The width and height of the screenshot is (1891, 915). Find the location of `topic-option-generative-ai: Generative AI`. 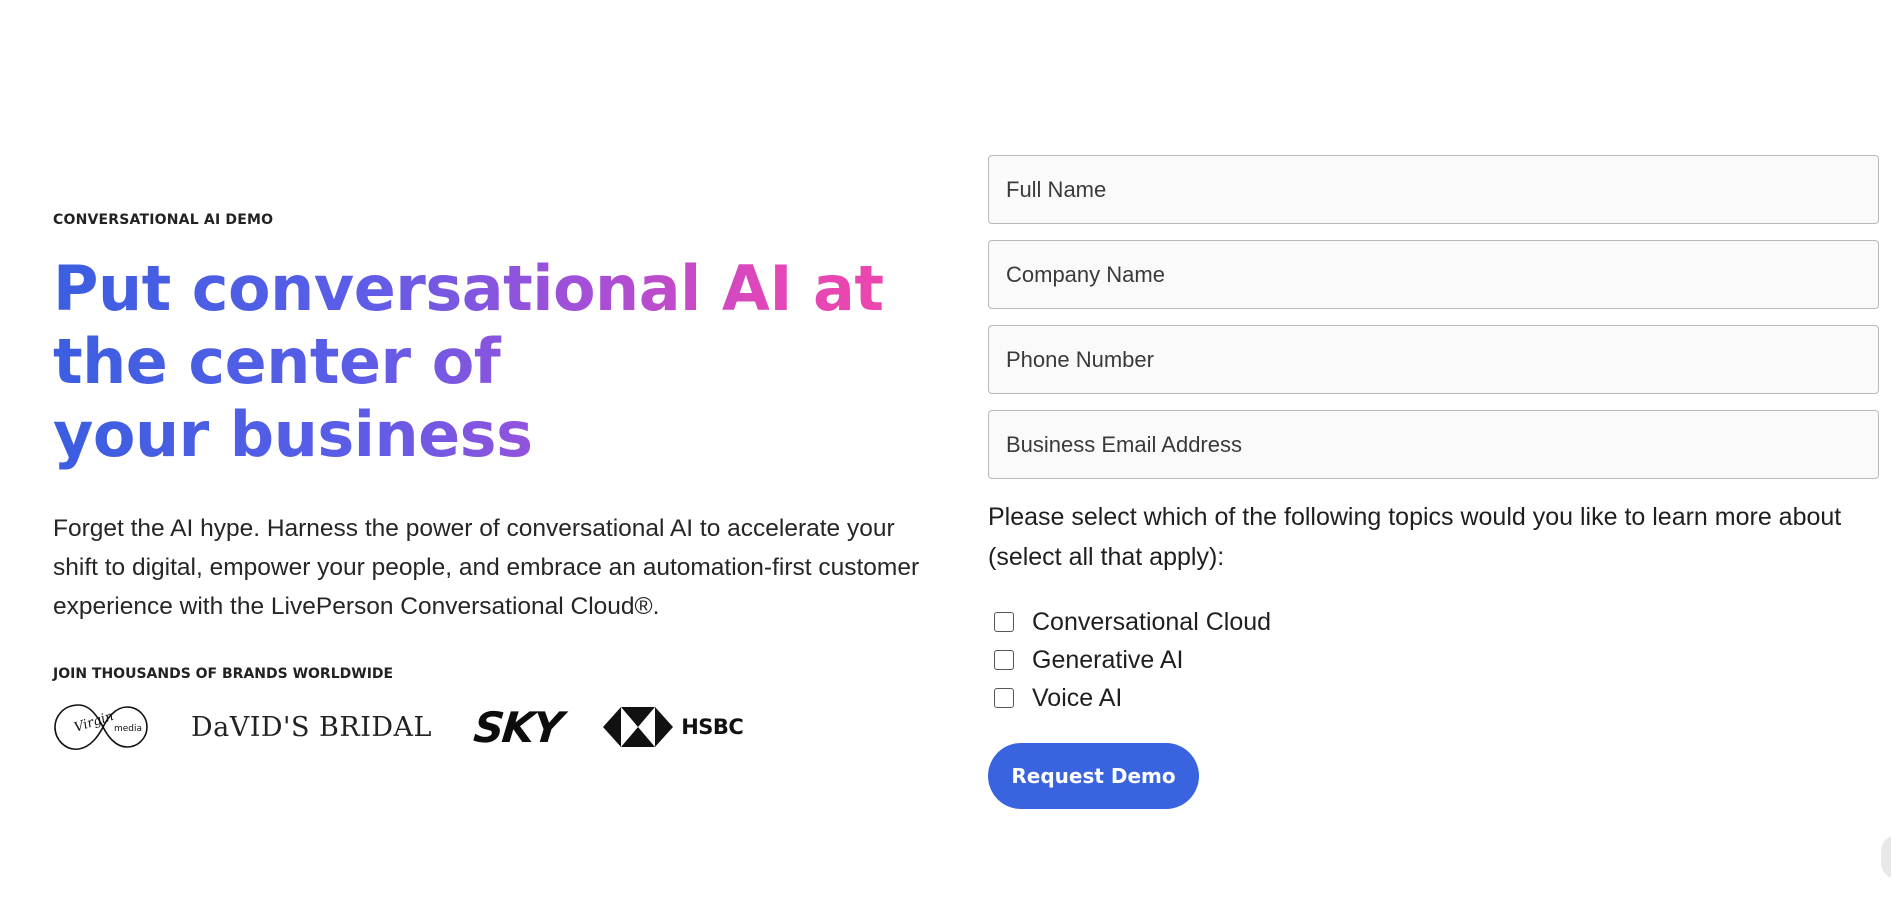

topic-option-generative-ai: Generative AI is located at coordinates (1434, 660).